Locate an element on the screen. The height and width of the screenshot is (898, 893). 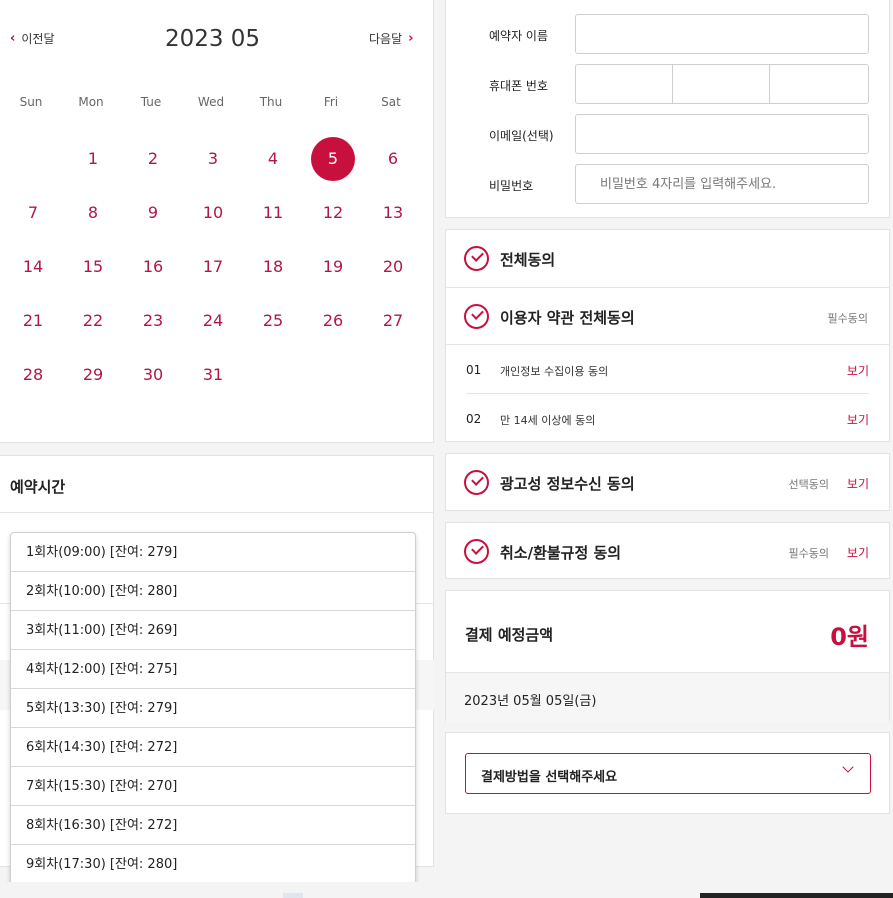
calendar-day: 17 is located at coordinates (213, 267).